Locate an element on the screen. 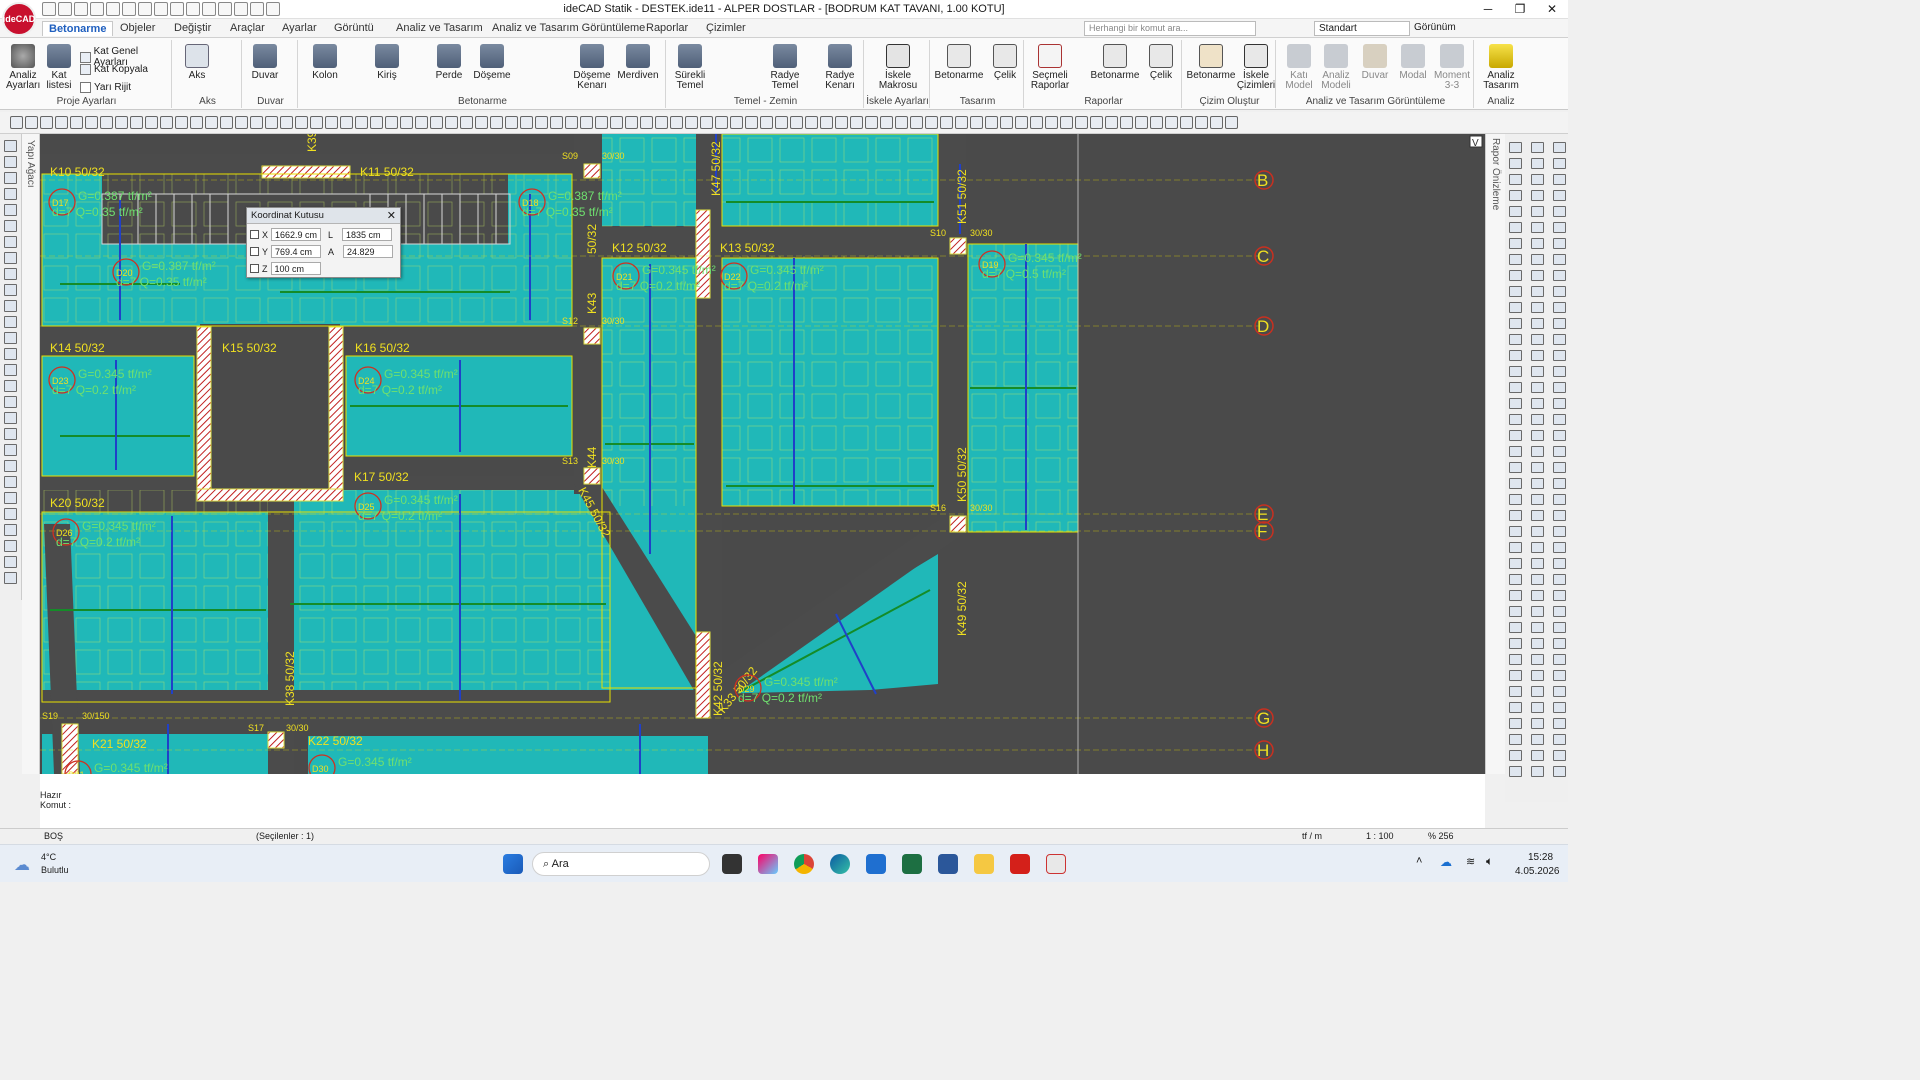 The width and height of the screenshot is (1920, 1080). kolon-button: Kolon is located at coordinates (325, 62).